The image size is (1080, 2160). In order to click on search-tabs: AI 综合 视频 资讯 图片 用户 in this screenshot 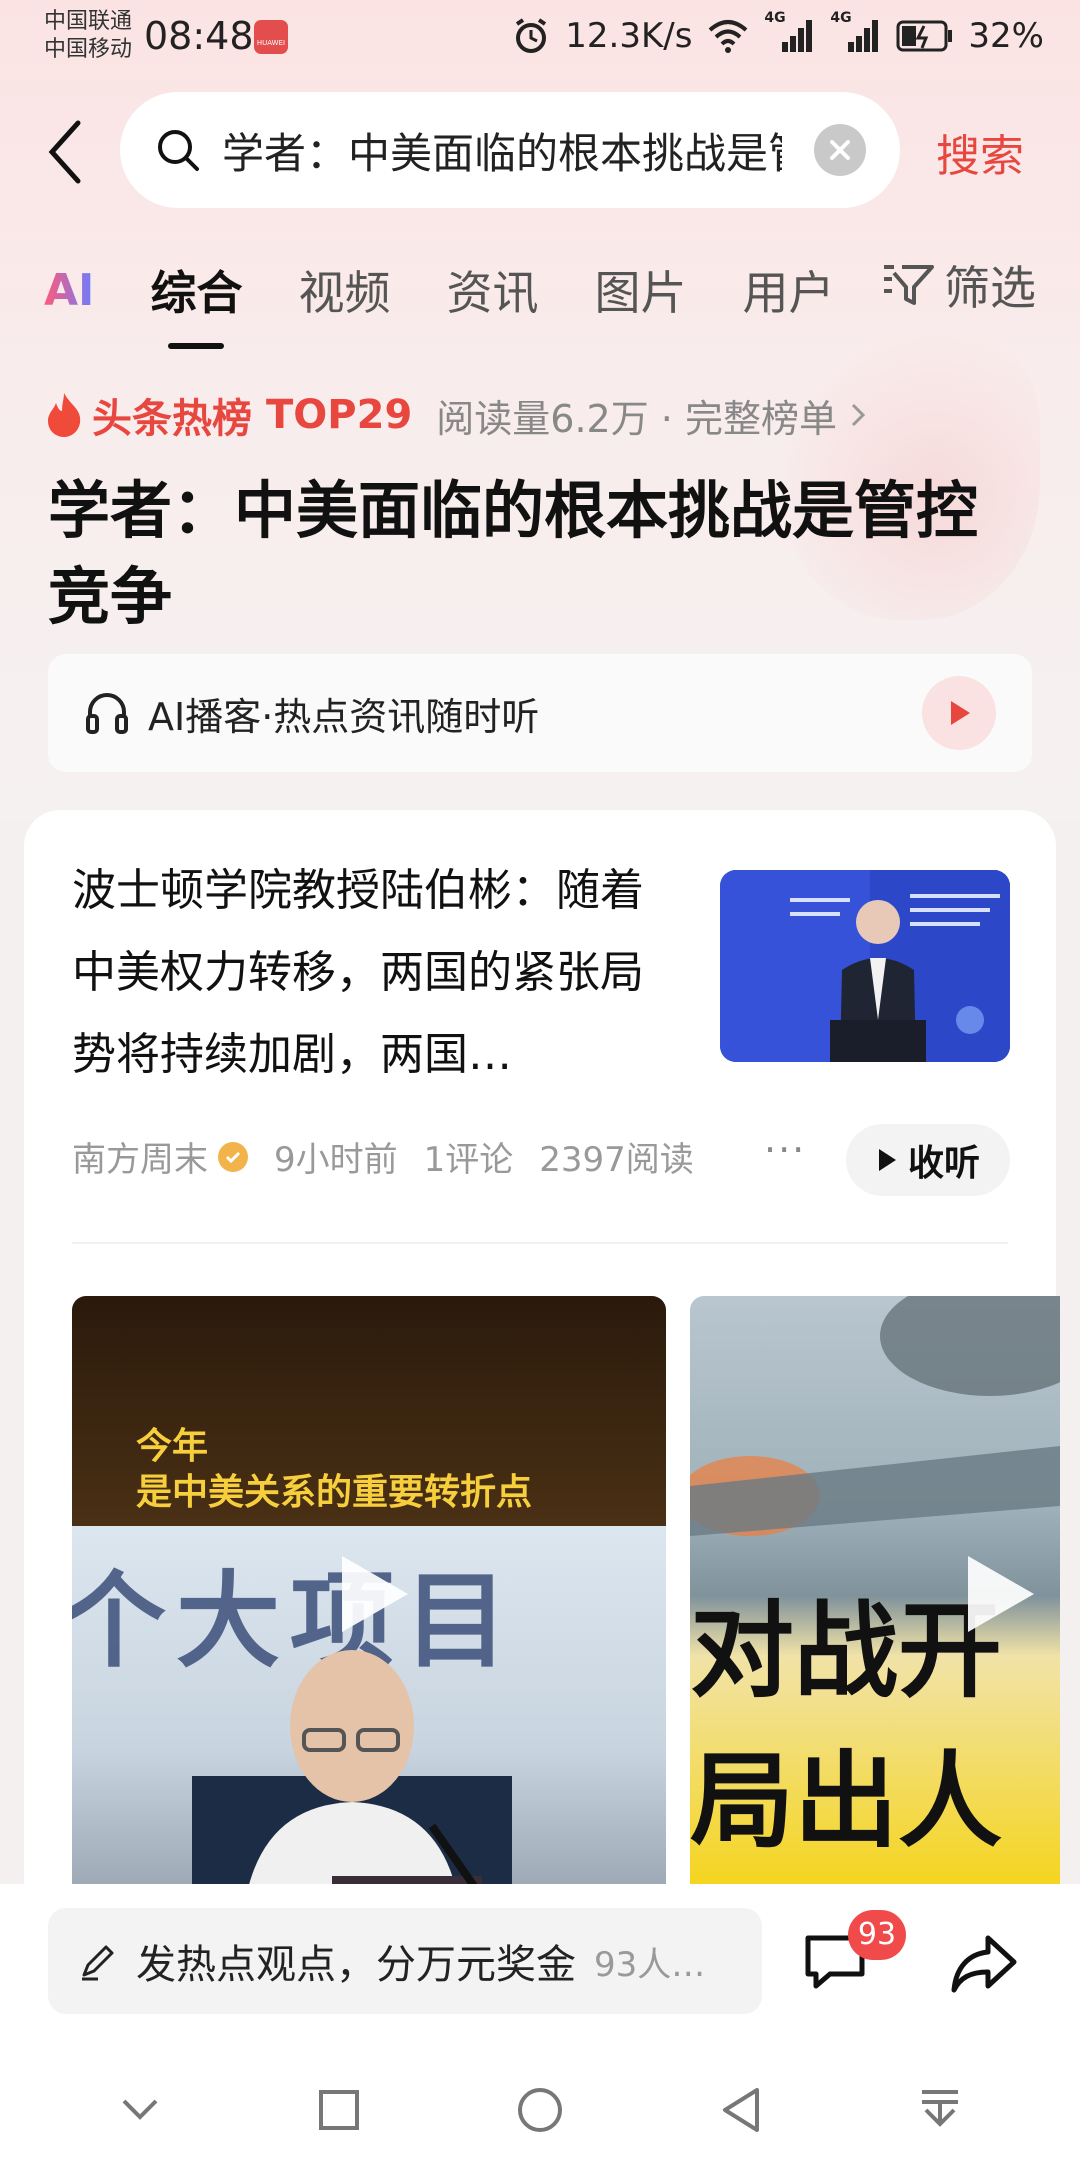, I will do `click(467, 299)`.